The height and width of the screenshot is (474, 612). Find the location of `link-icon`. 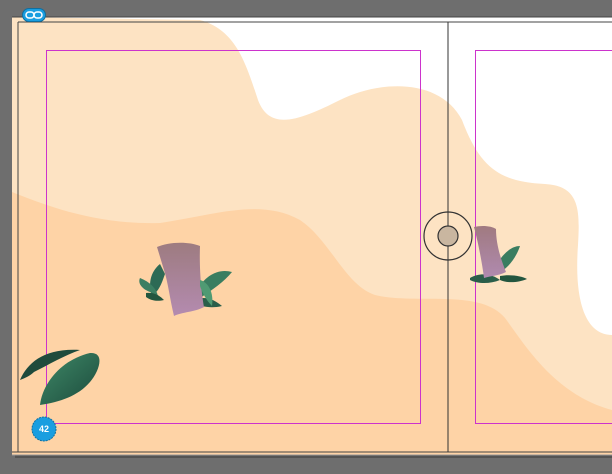

link-icon is located at coordinates (34, 15).